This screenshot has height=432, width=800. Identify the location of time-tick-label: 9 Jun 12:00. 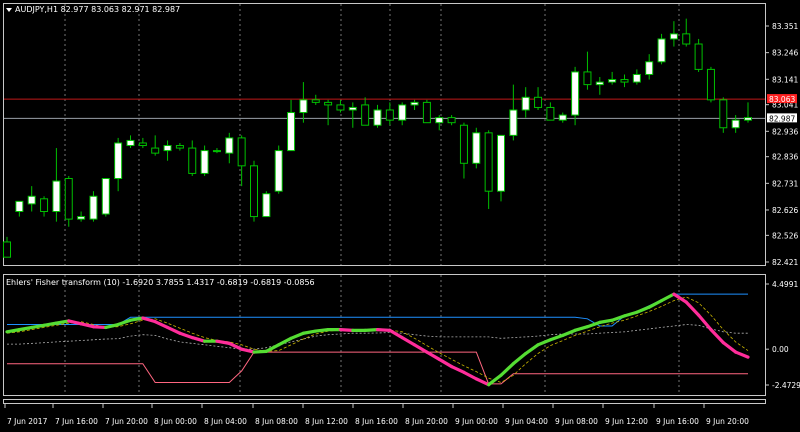
(626, 421).